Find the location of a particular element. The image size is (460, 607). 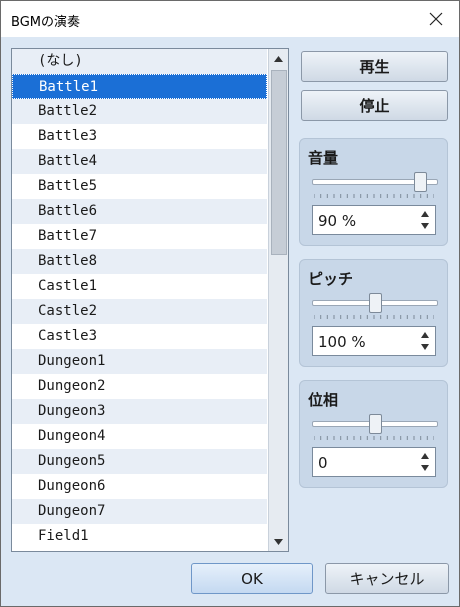

list-item: Dungeon6 is located at coordinates (139, 486).